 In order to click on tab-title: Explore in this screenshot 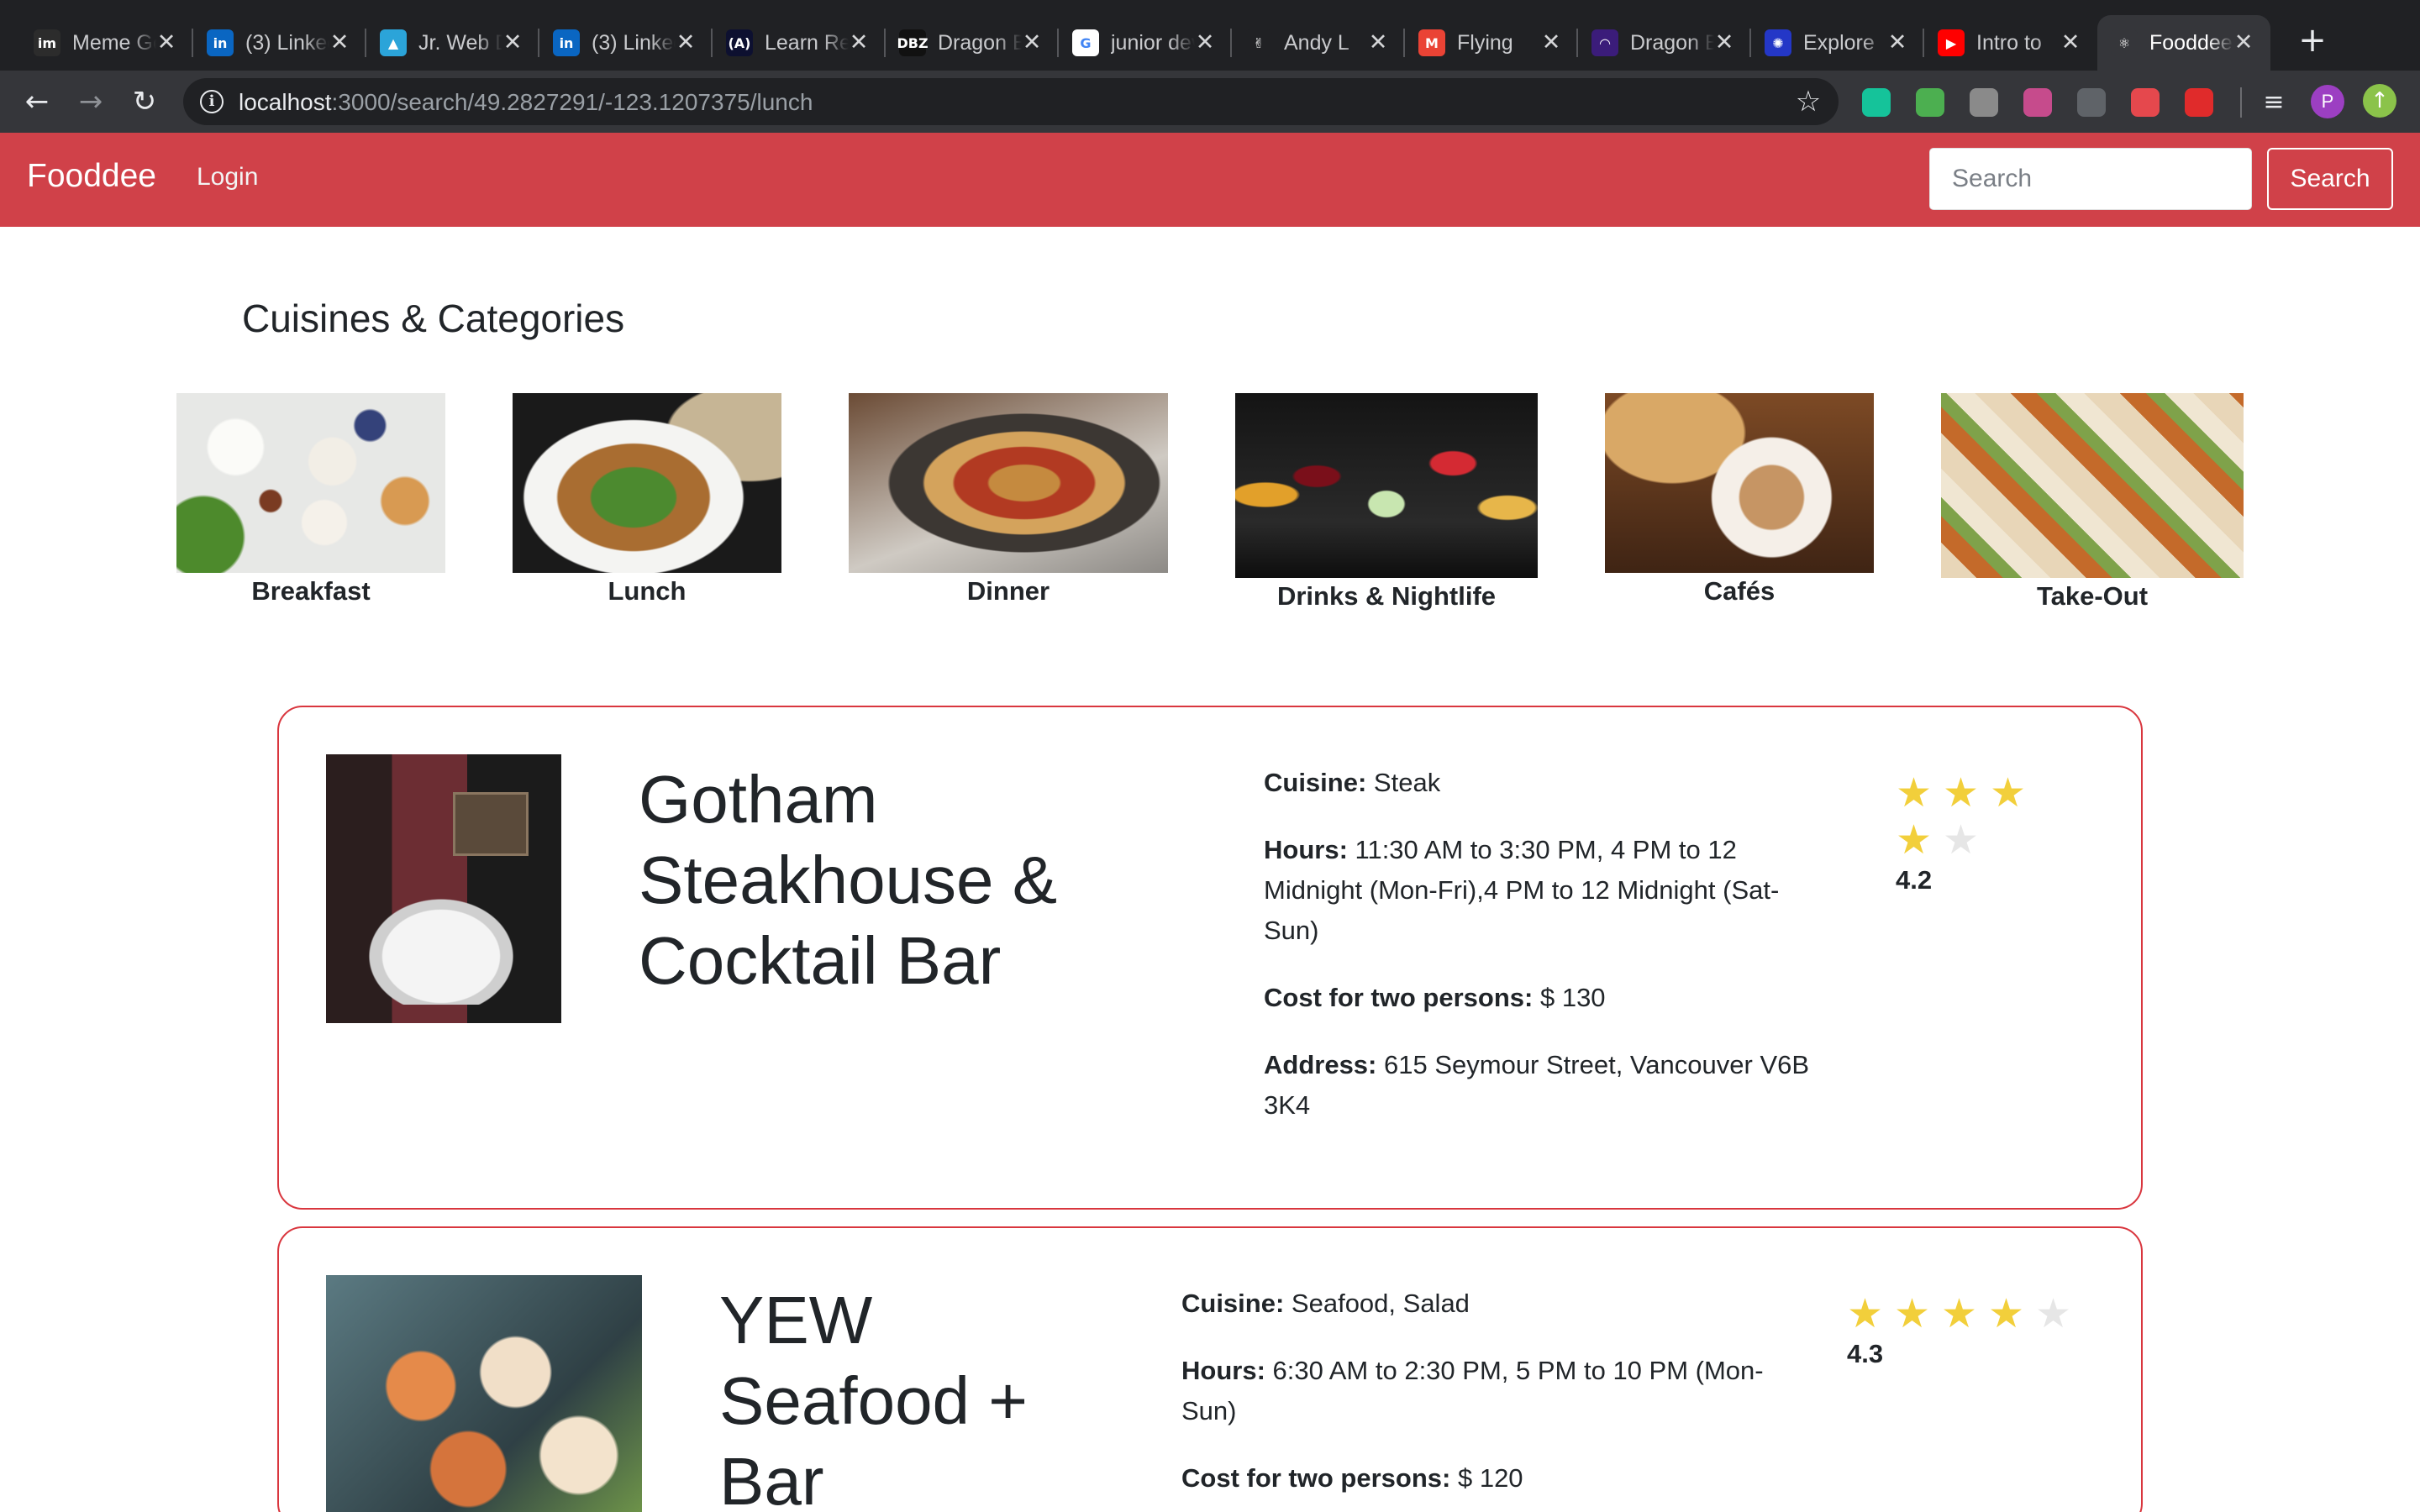, I will do `click(1839, 42)`.